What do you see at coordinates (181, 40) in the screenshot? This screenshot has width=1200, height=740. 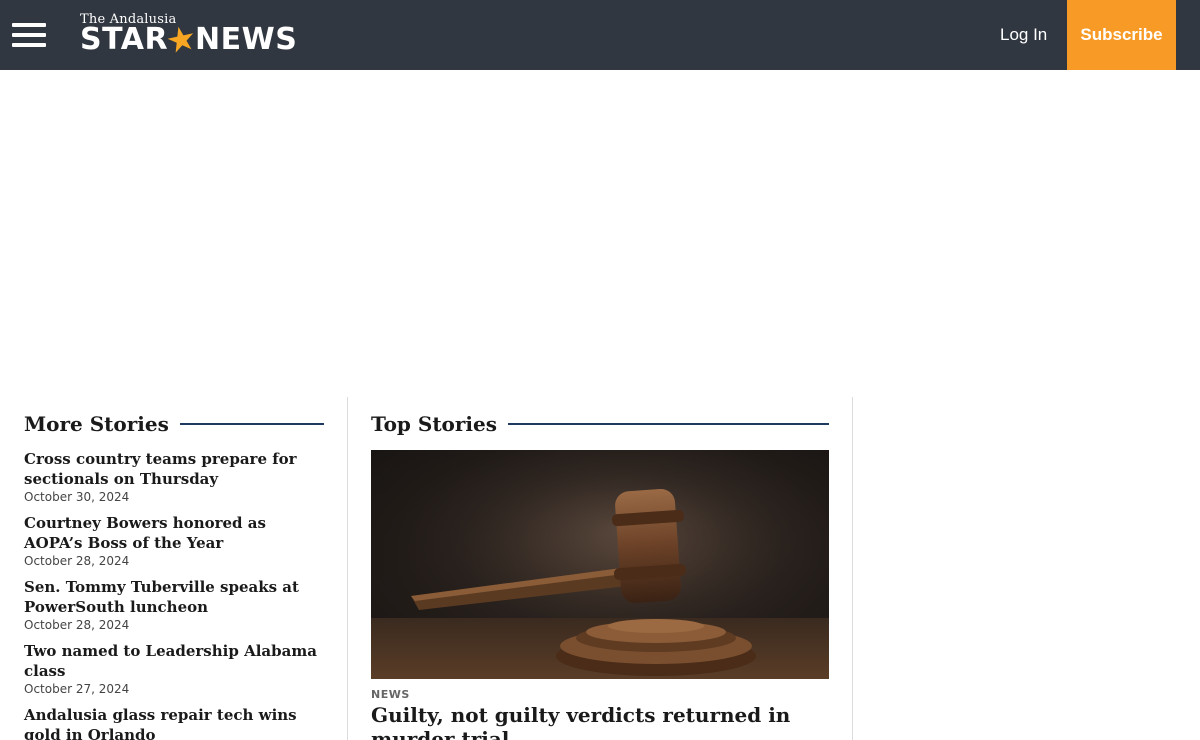 I see `star-icon: ★` at bounding box center [181, 40].